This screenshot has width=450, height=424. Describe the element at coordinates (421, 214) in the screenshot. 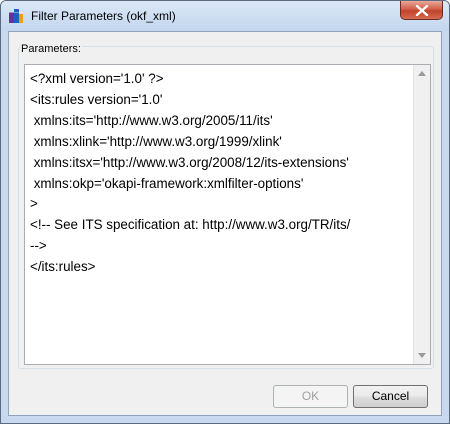

I see `vertical-scrollbar` at that location.